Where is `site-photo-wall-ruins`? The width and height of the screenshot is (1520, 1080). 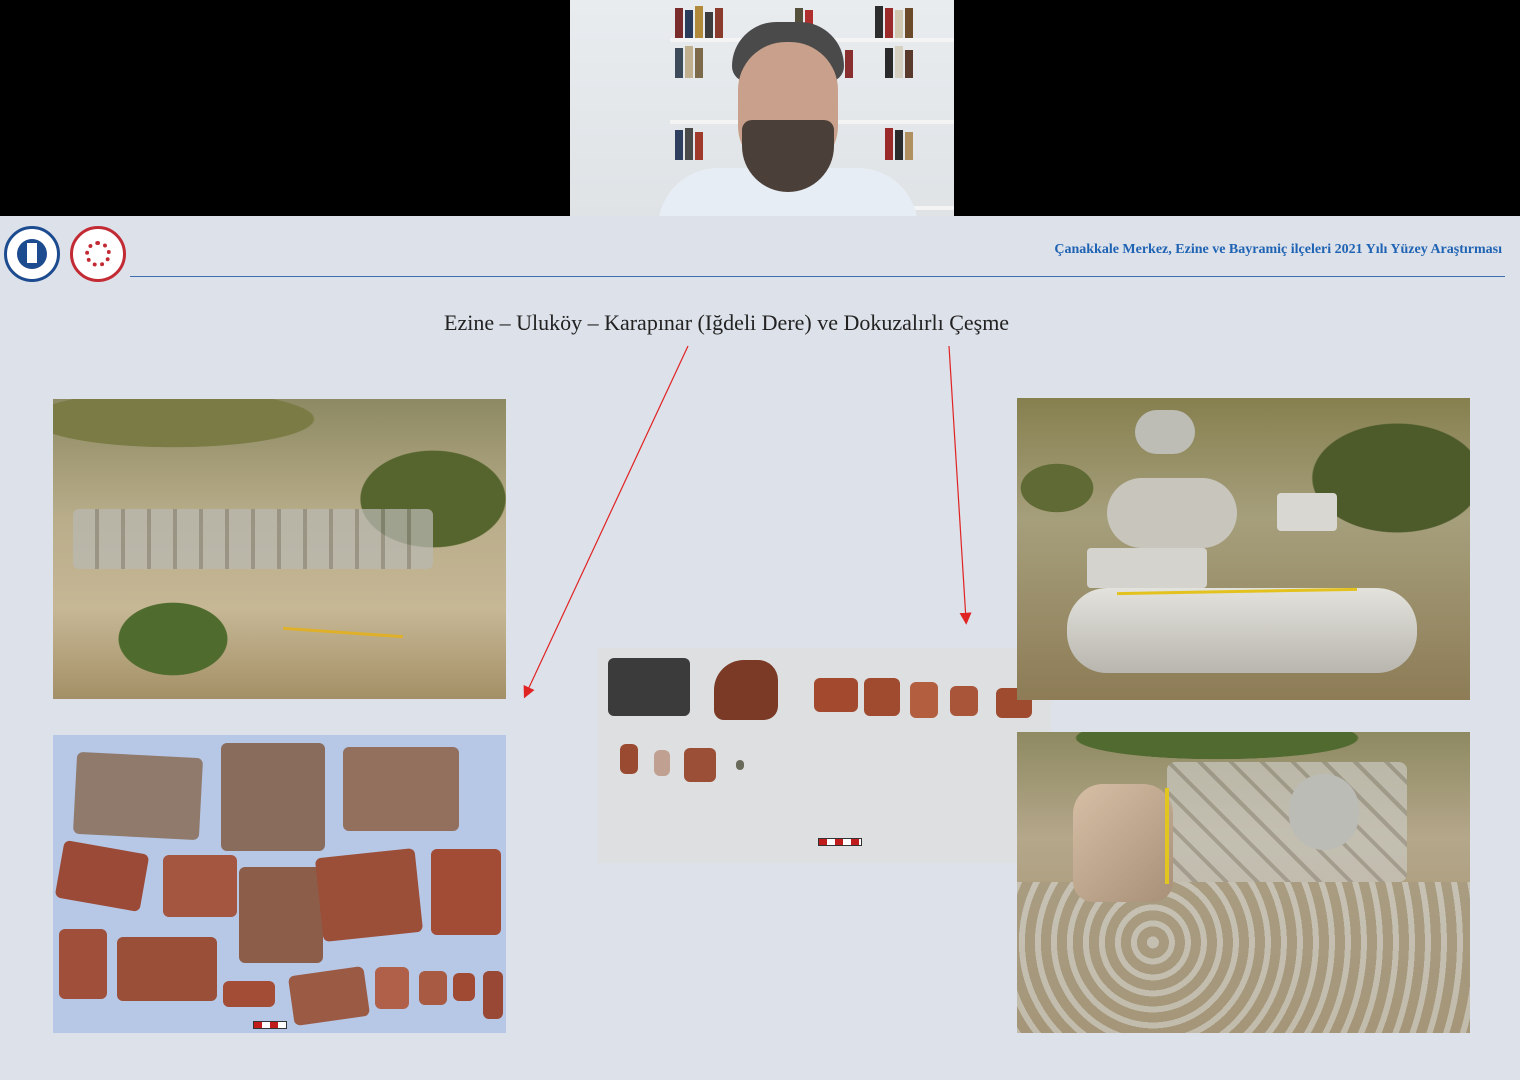 site-photo-wall-ruins is located at coordinates (279, 549).